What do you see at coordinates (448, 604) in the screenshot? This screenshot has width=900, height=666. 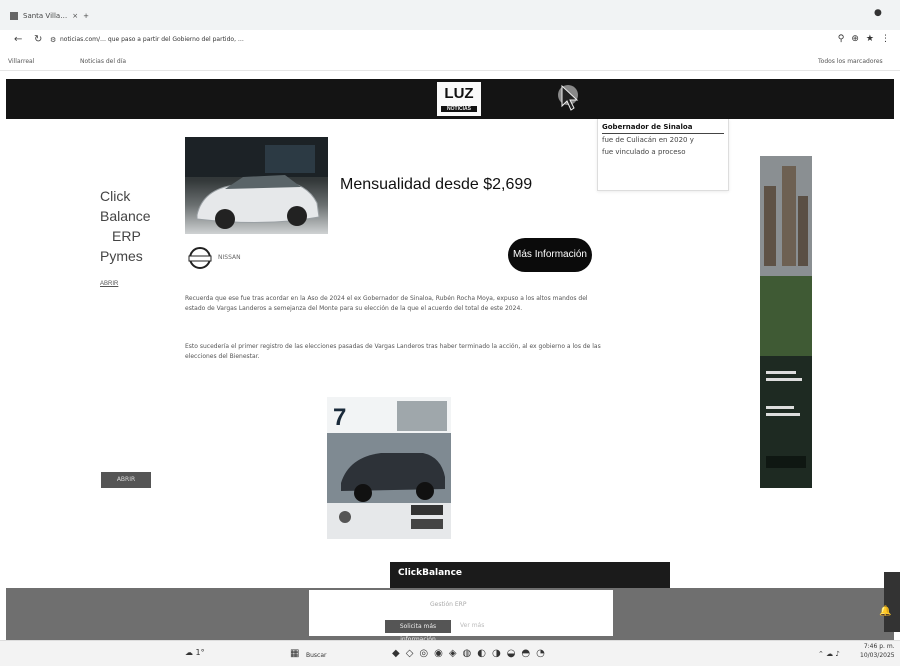 I see `popup-text: Gestión ERP` at bounding box center [448, 604].